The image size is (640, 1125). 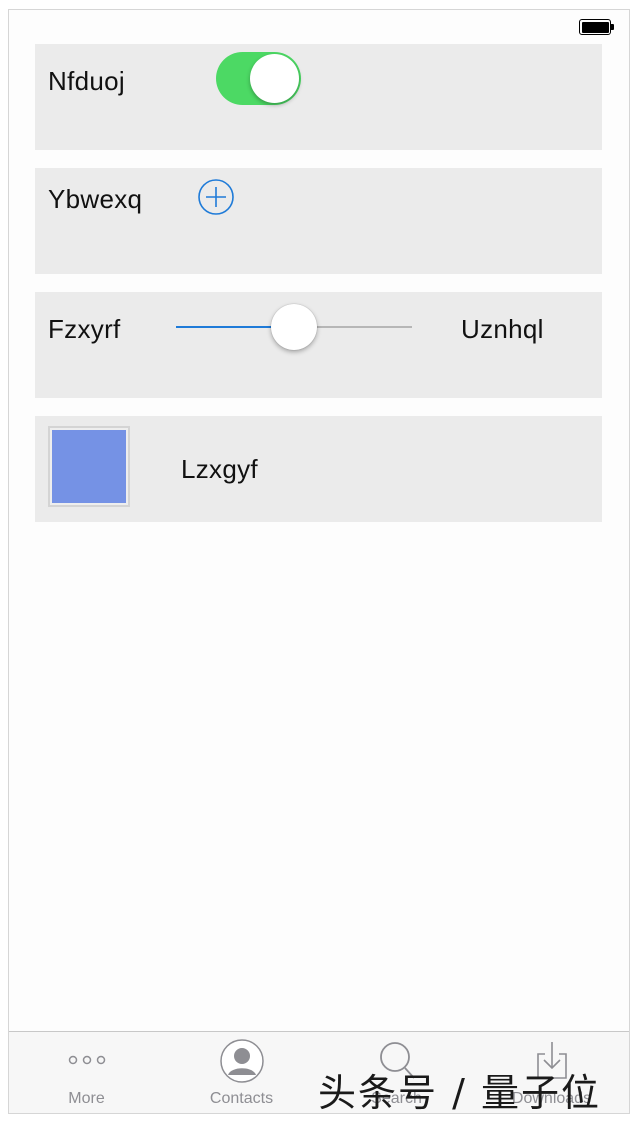 What do you see at coordinates (84, 329) in the screenshot?
I see `slider-row-label: Fzxyrf` at bounding box center [84, 329].